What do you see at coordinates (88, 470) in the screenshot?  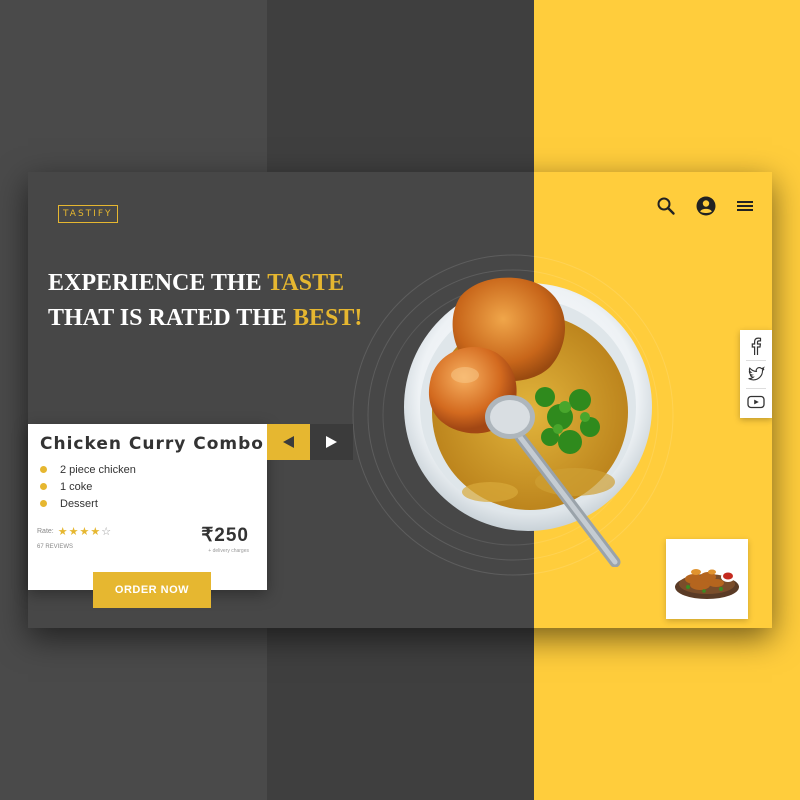 I see `list-item: 2 piece chicken` at bounding box center [88, 470].